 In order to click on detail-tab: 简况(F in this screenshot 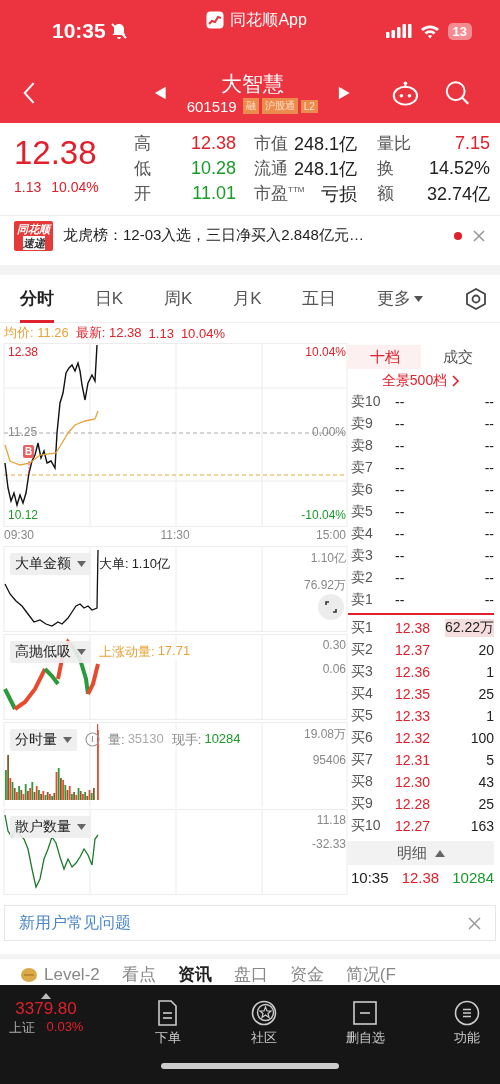, I will do `click(370, 974)`.